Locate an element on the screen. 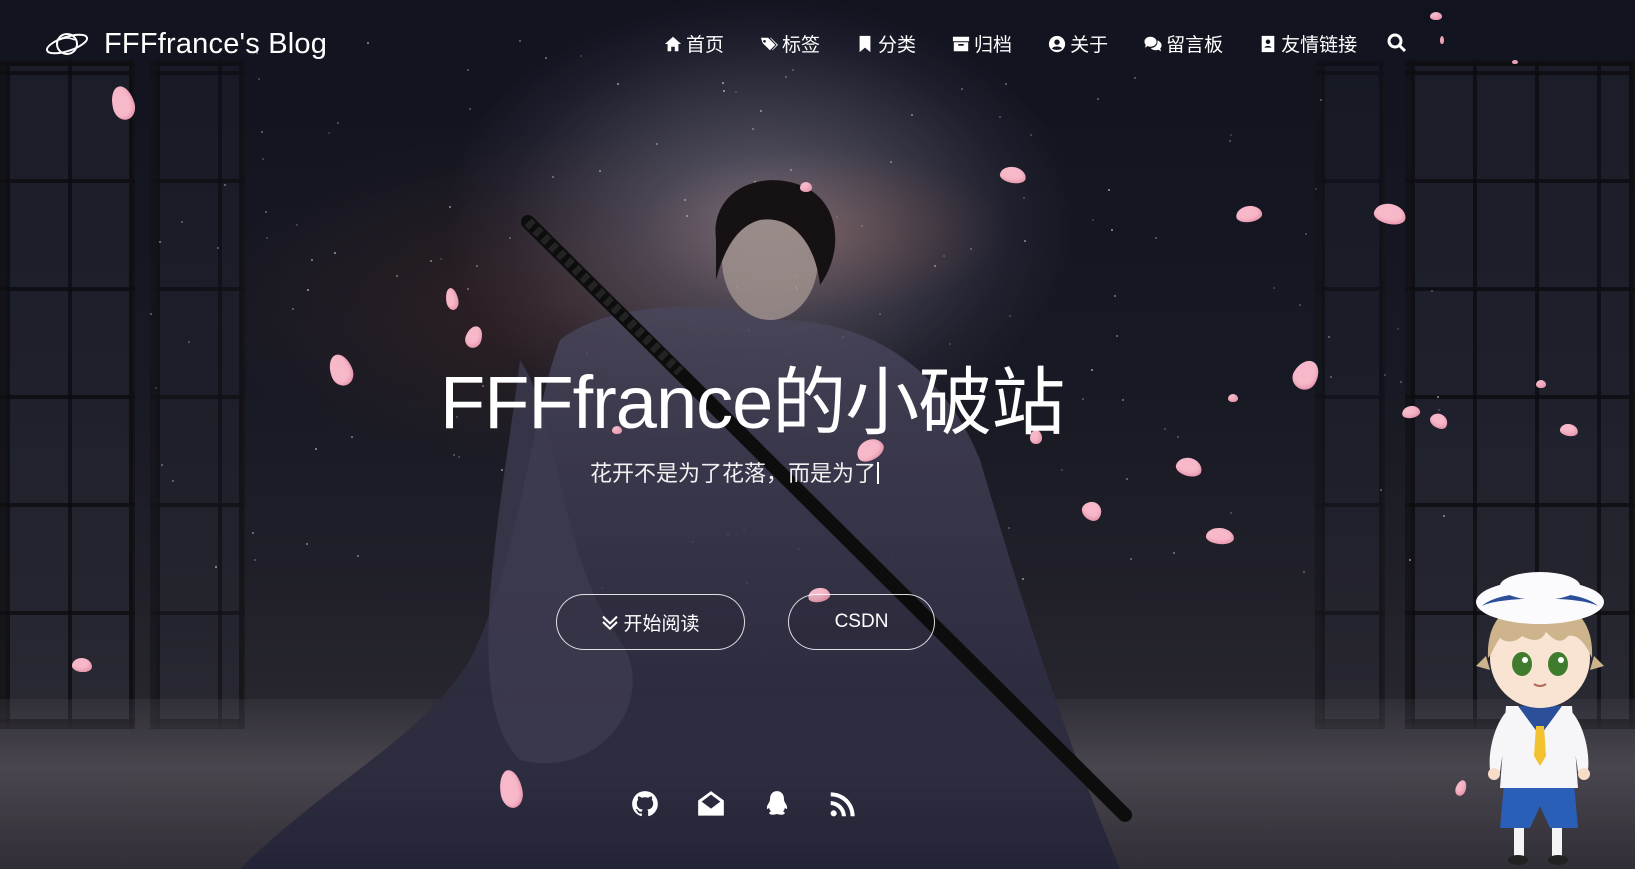 The image size is (1635, 869). csdn-button: CSDN is located at coordinates (861, 622).